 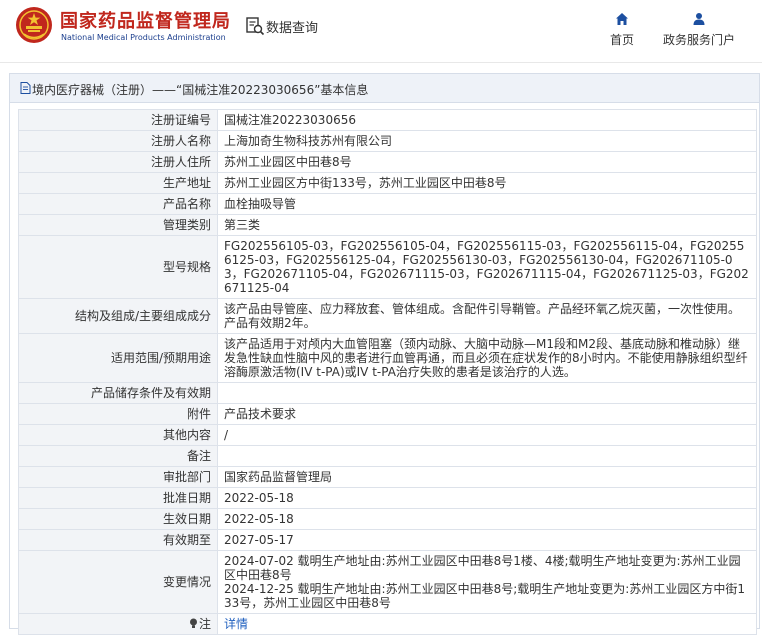 I want to click on table-row: 备注, so click(x=387, y=456).